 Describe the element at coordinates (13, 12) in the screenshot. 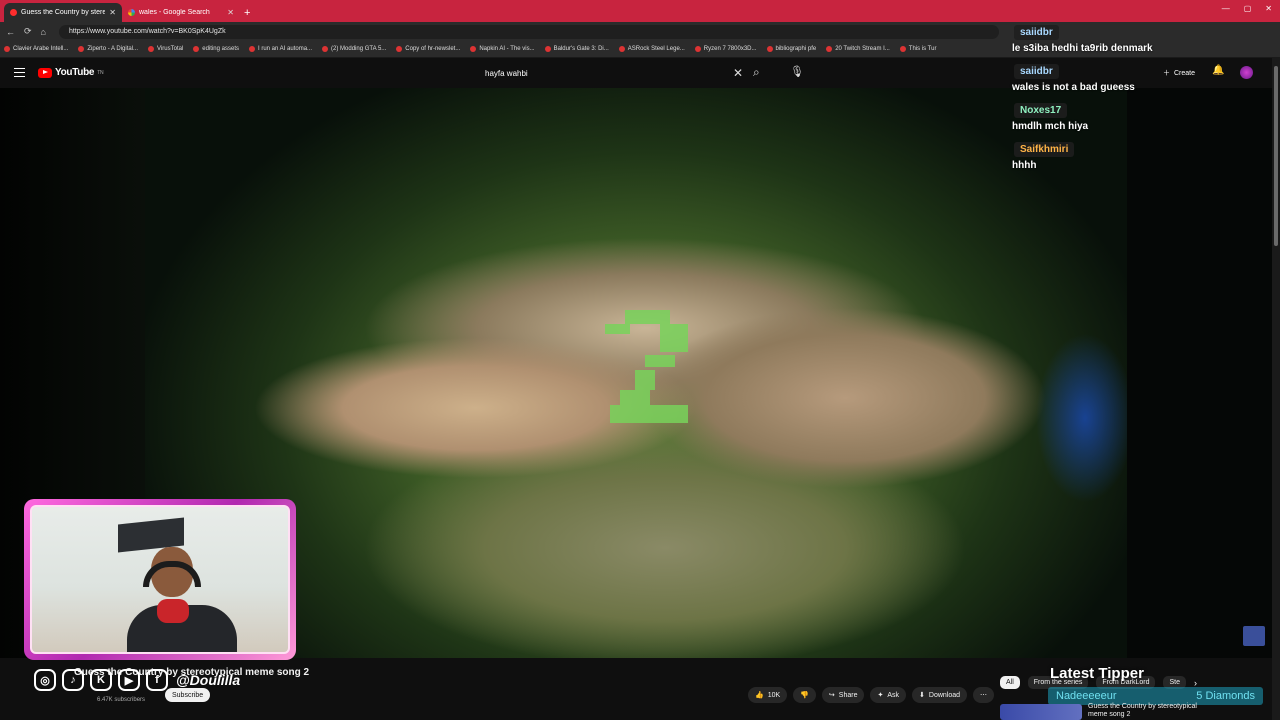

I see `youtube-favicon-icon` at that location.